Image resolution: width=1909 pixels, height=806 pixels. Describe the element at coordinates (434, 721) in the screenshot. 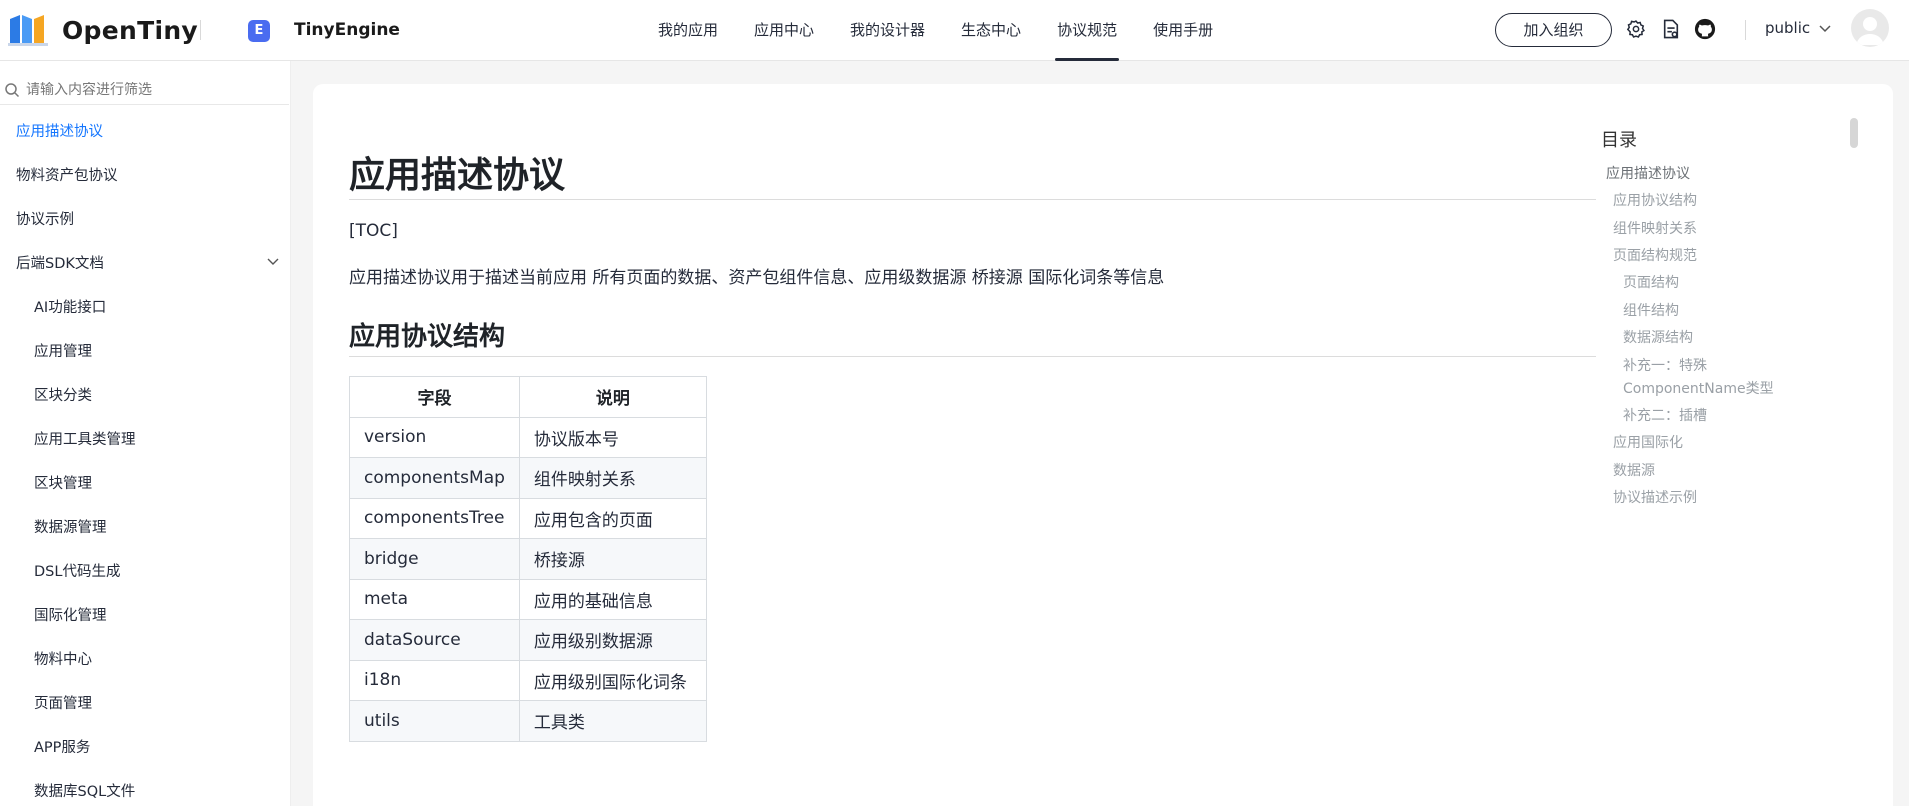

I see `table-cell: utils` at that location.